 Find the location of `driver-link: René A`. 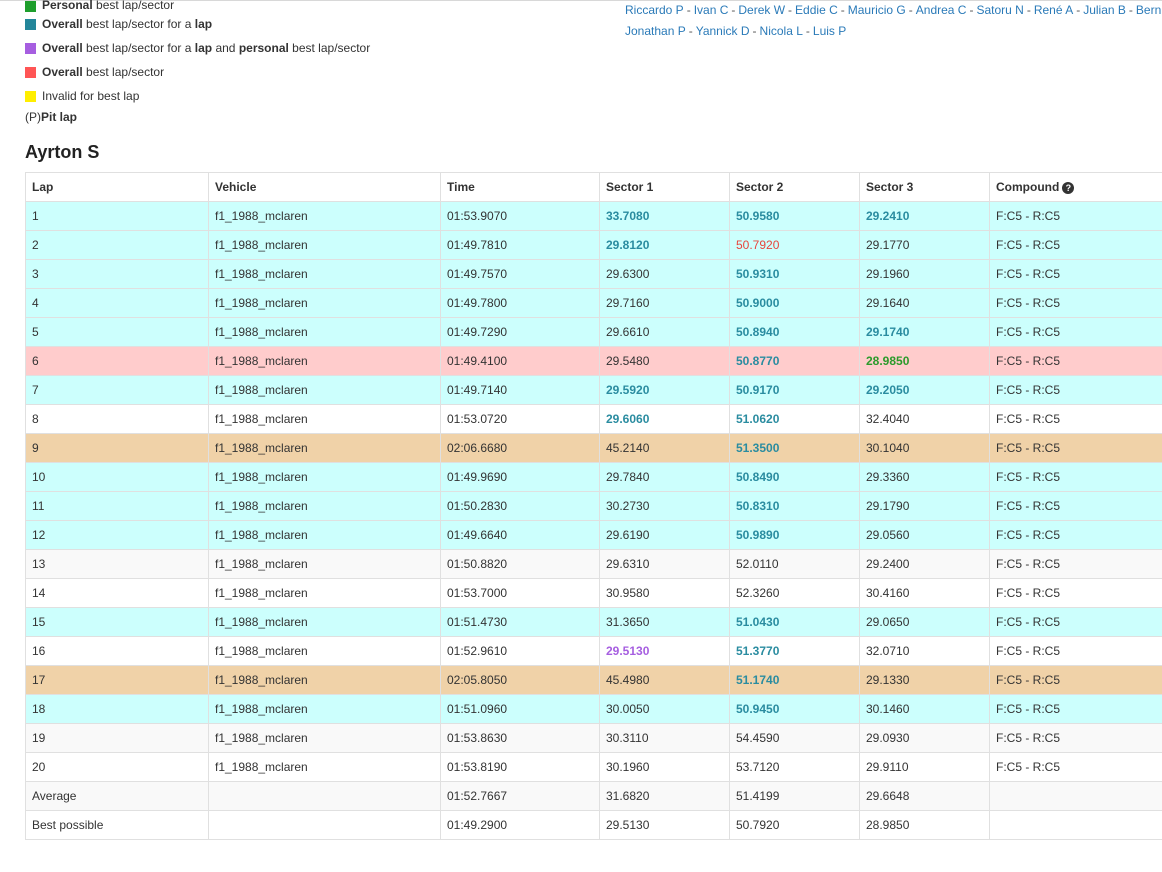

driver-link: René A is located at coordinates (1053, 10).